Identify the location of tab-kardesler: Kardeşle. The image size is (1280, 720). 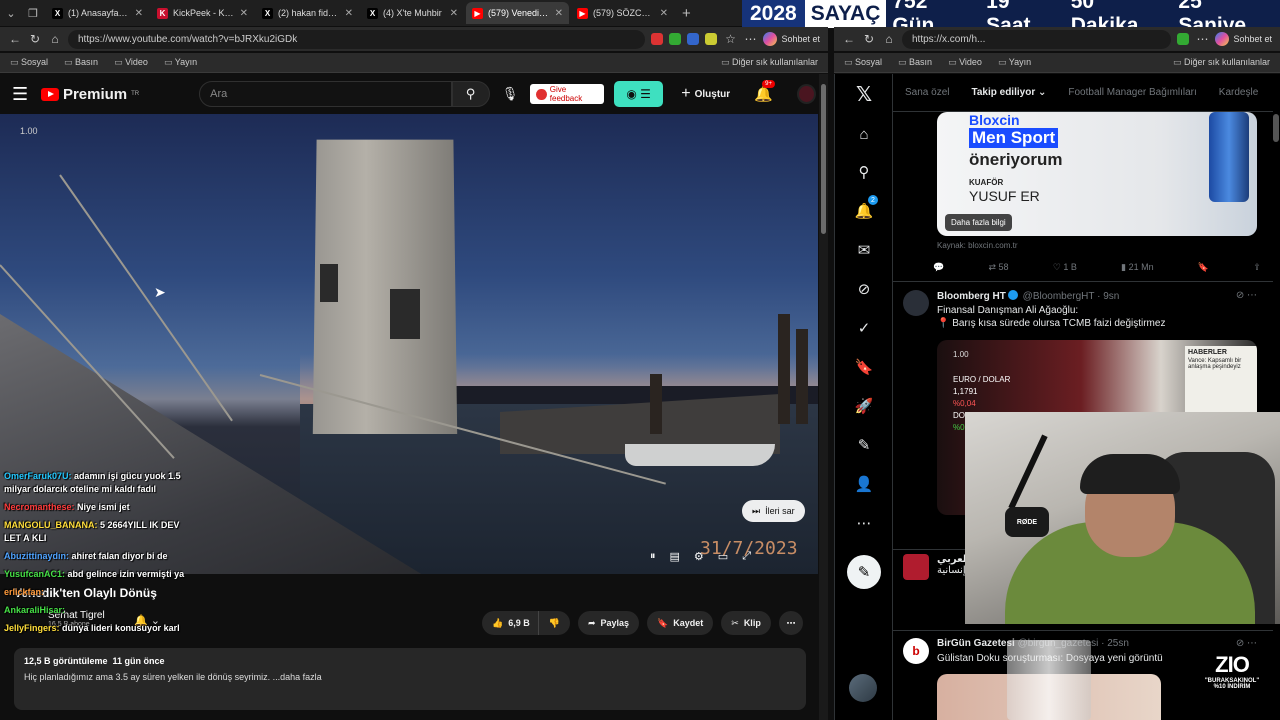
(1238, 92).